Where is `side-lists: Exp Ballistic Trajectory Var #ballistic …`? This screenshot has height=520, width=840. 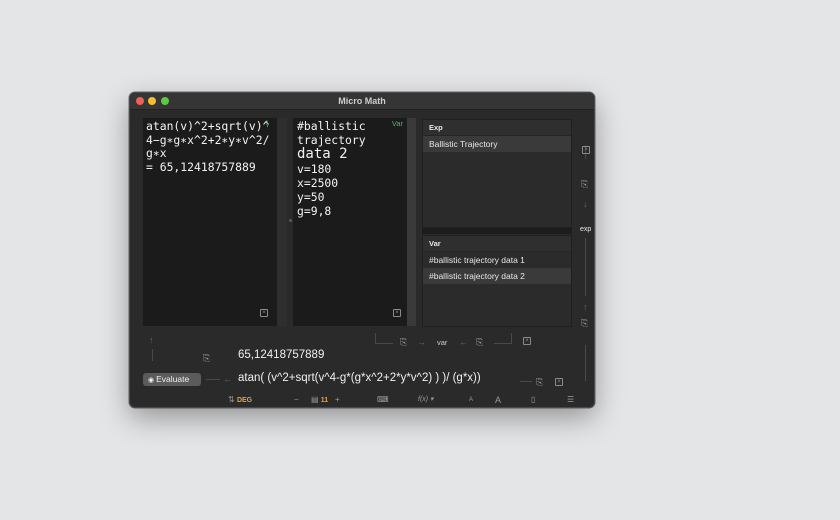 side-lists: Exp Ballistic Trajectory Var #ballistic … is located at coordinates (497, 223).